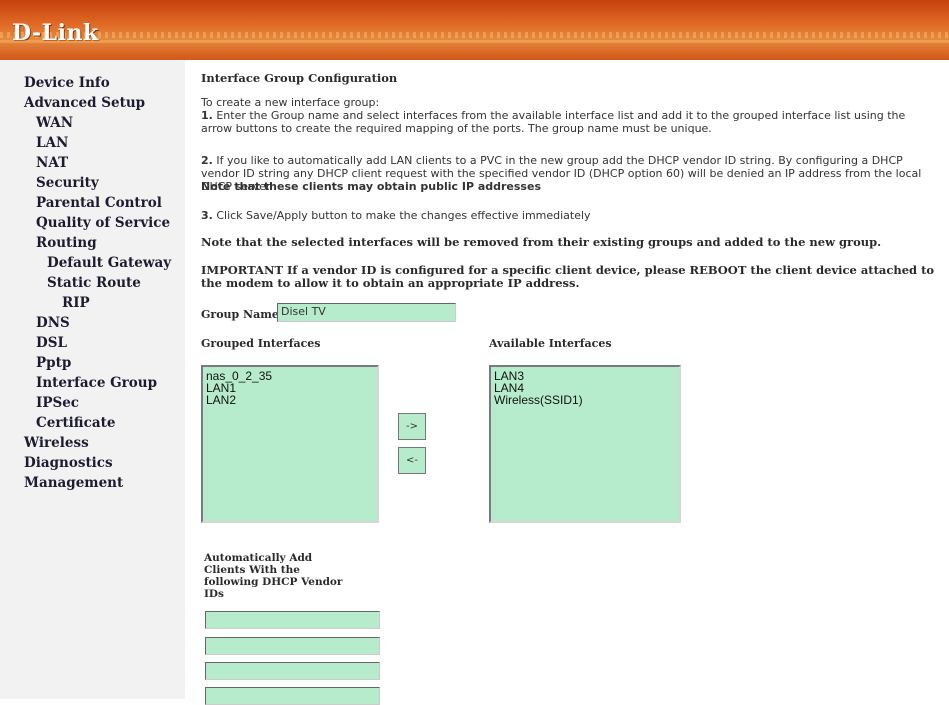  Describe the element at coordinates (109, 263) in the screenshot. I see `nav-default-gateway: Default Gateway` at that location.